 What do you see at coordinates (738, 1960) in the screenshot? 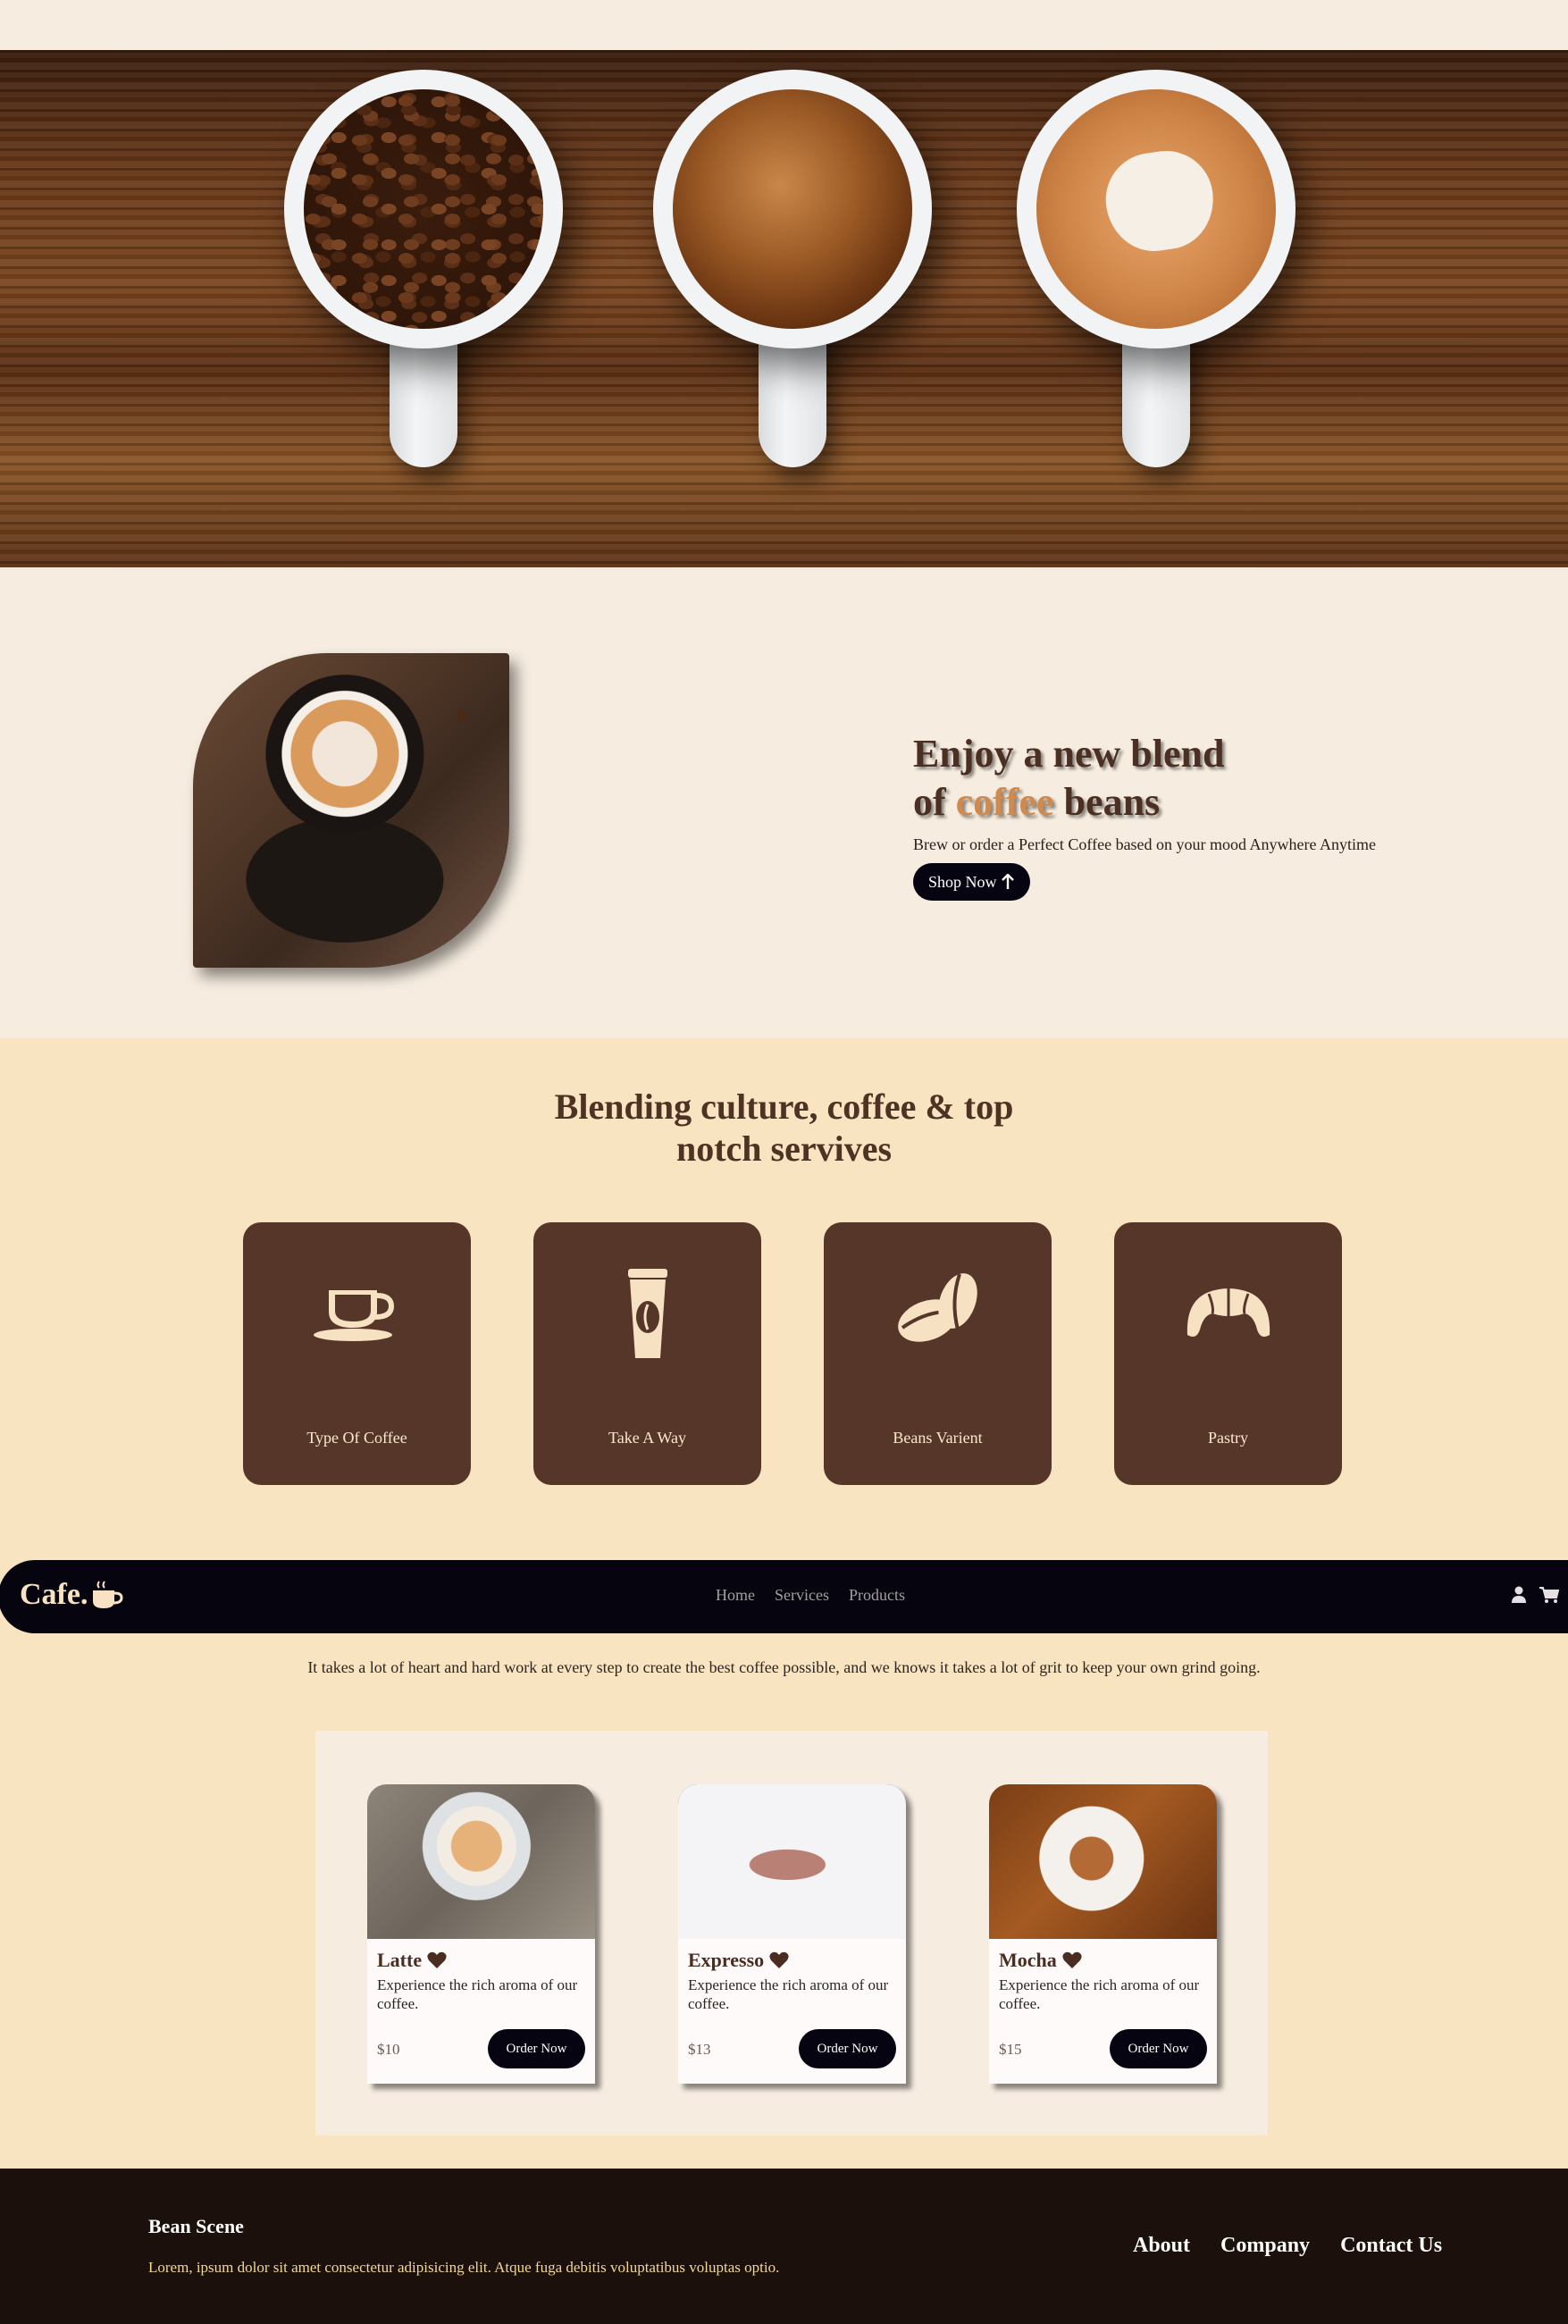
I see `product-name: Expresso` at bounding box center [738, 1960].